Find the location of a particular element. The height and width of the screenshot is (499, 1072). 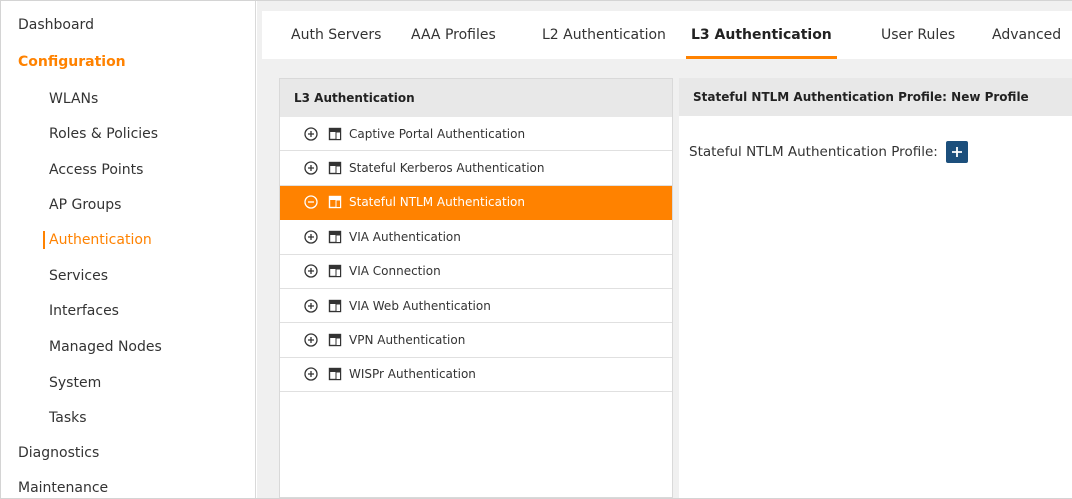

tab-label: AAA Profiles is located at coordinates (453, 35).